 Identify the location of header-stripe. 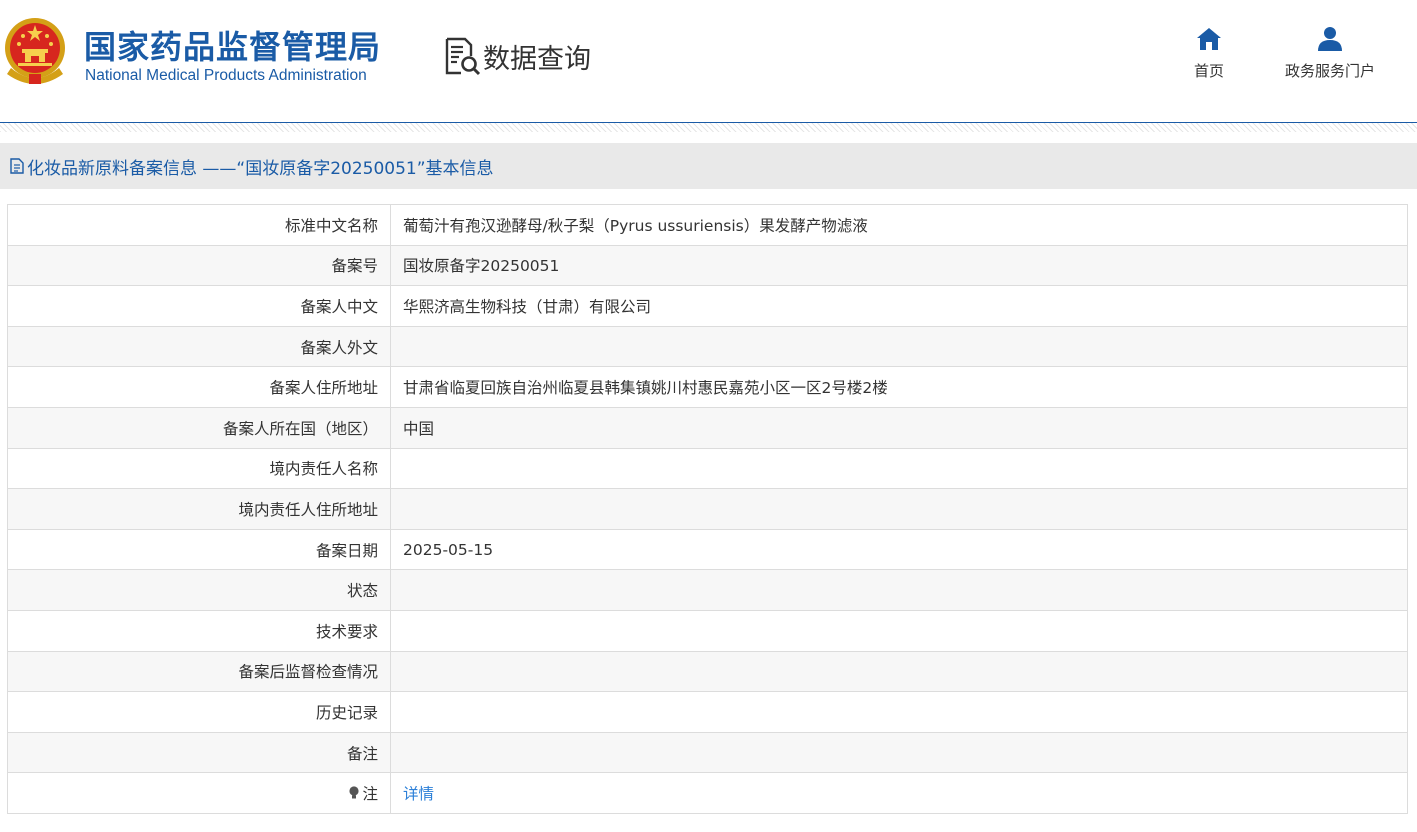
(708, 127).